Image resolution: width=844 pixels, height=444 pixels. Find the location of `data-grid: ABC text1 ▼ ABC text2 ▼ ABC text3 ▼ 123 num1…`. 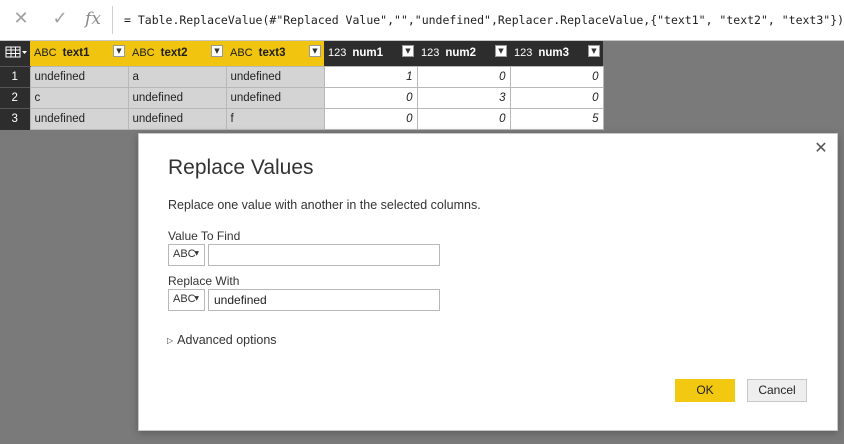

data-grid: ABC text1 ▼ ABC text2 ▼ ABC text3 ▼ 123 num1… is located at coordinates (302, 85).